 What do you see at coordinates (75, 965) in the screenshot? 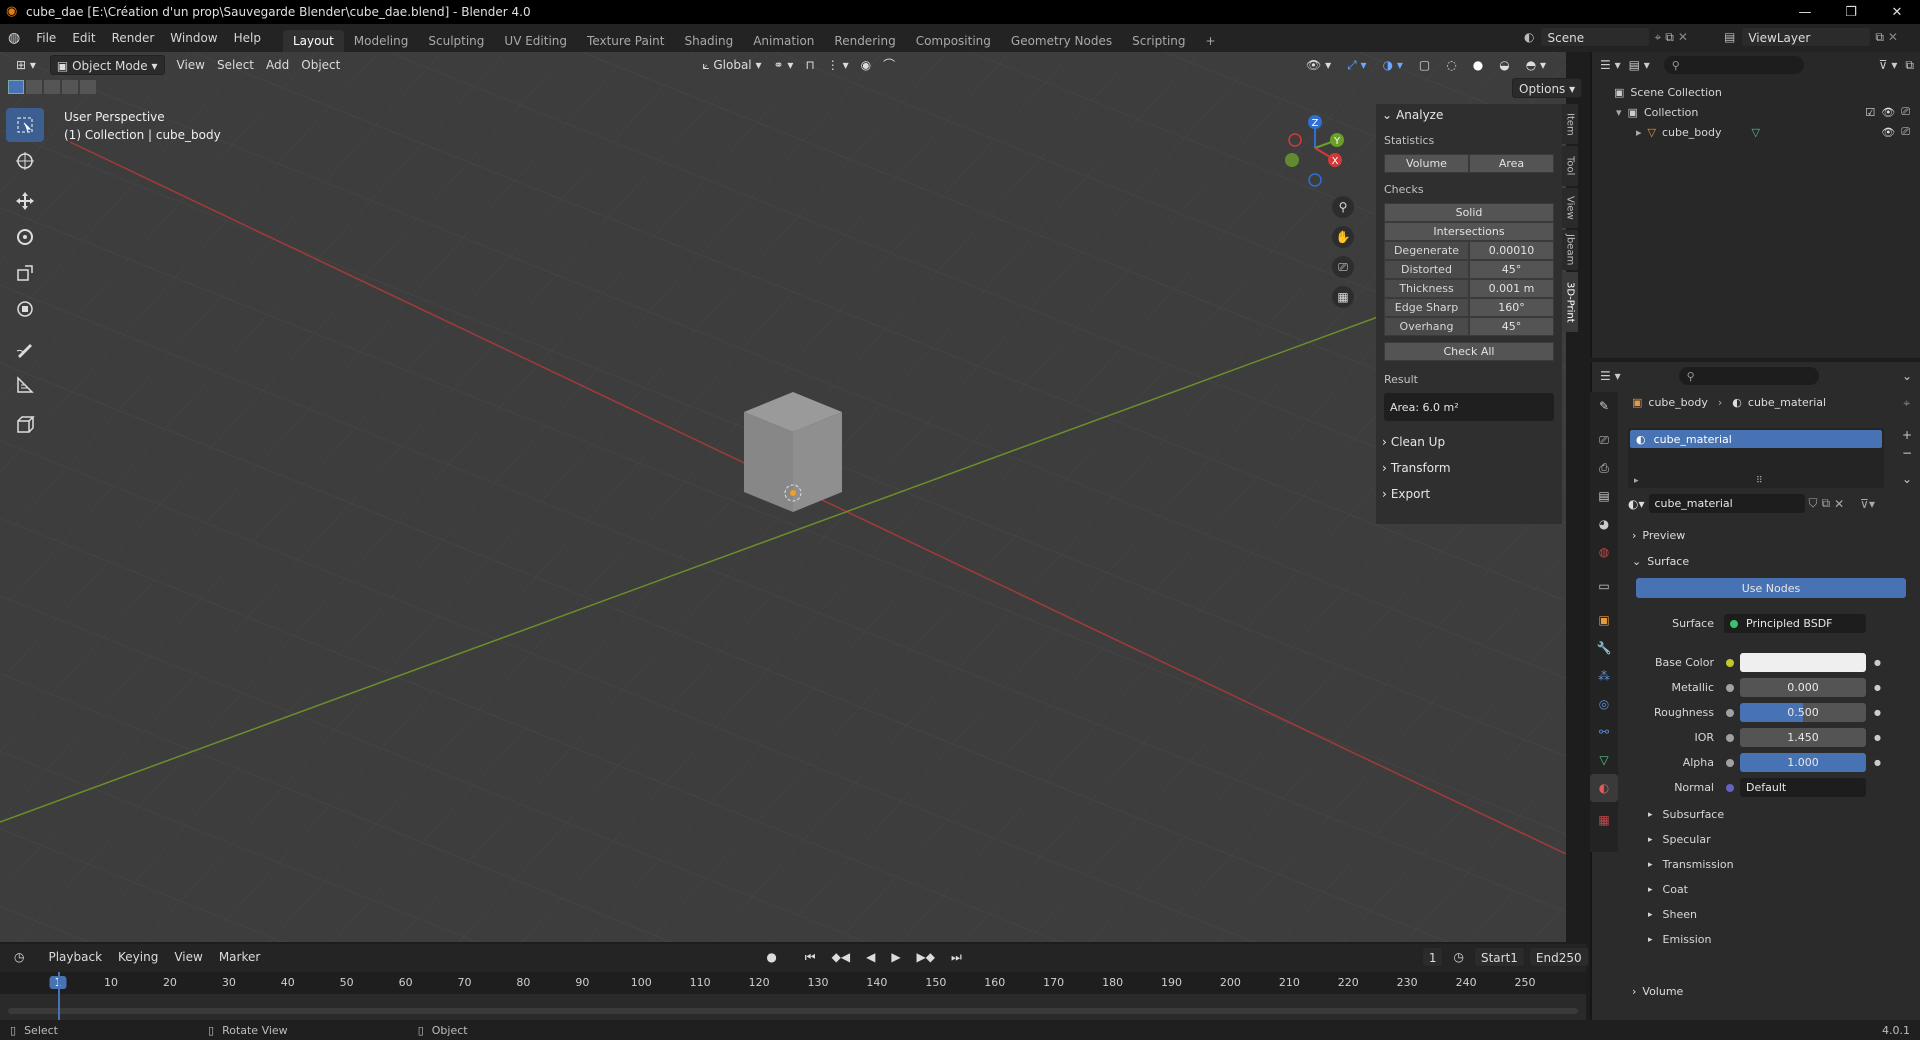
I see `playback-menu: Playback ▾` at bounding box center [75, 965].